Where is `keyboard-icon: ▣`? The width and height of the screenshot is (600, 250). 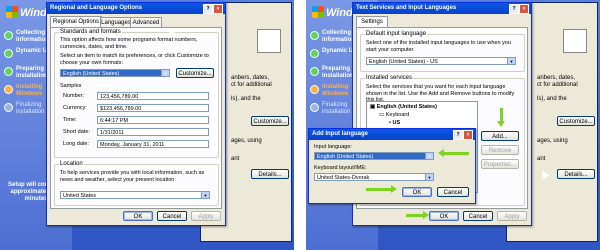 keyboard-icon: ▣ is located at coordinates (373, 107).